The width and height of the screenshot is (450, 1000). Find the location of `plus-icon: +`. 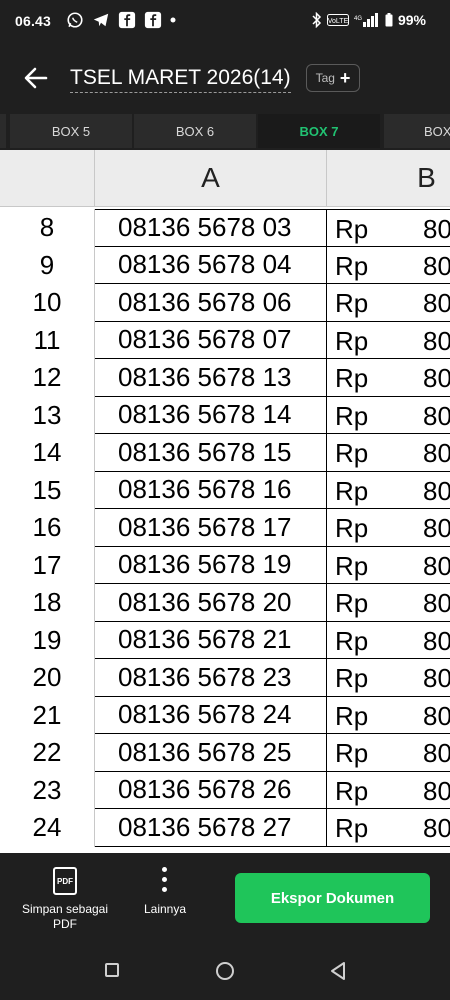

plus-icon: + is located at coordinates (345, 78).